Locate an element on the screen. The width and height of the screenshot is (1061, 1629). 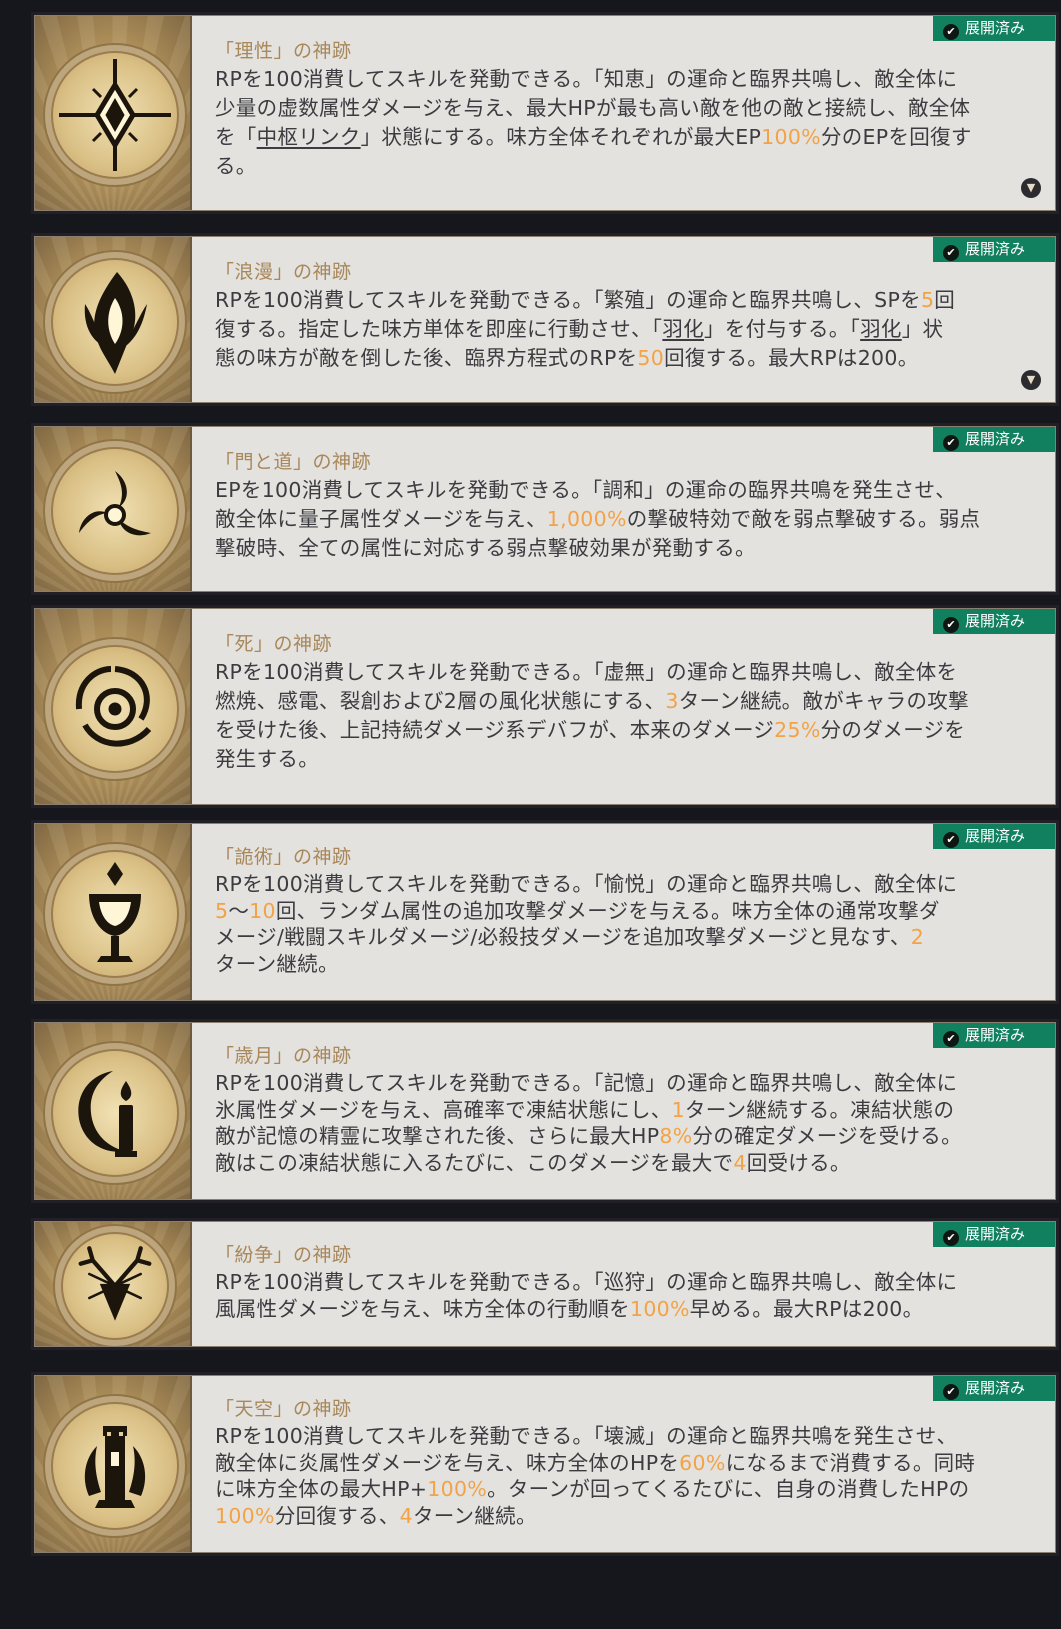
crystal-cross-icon is located at coordinates (114, 115).